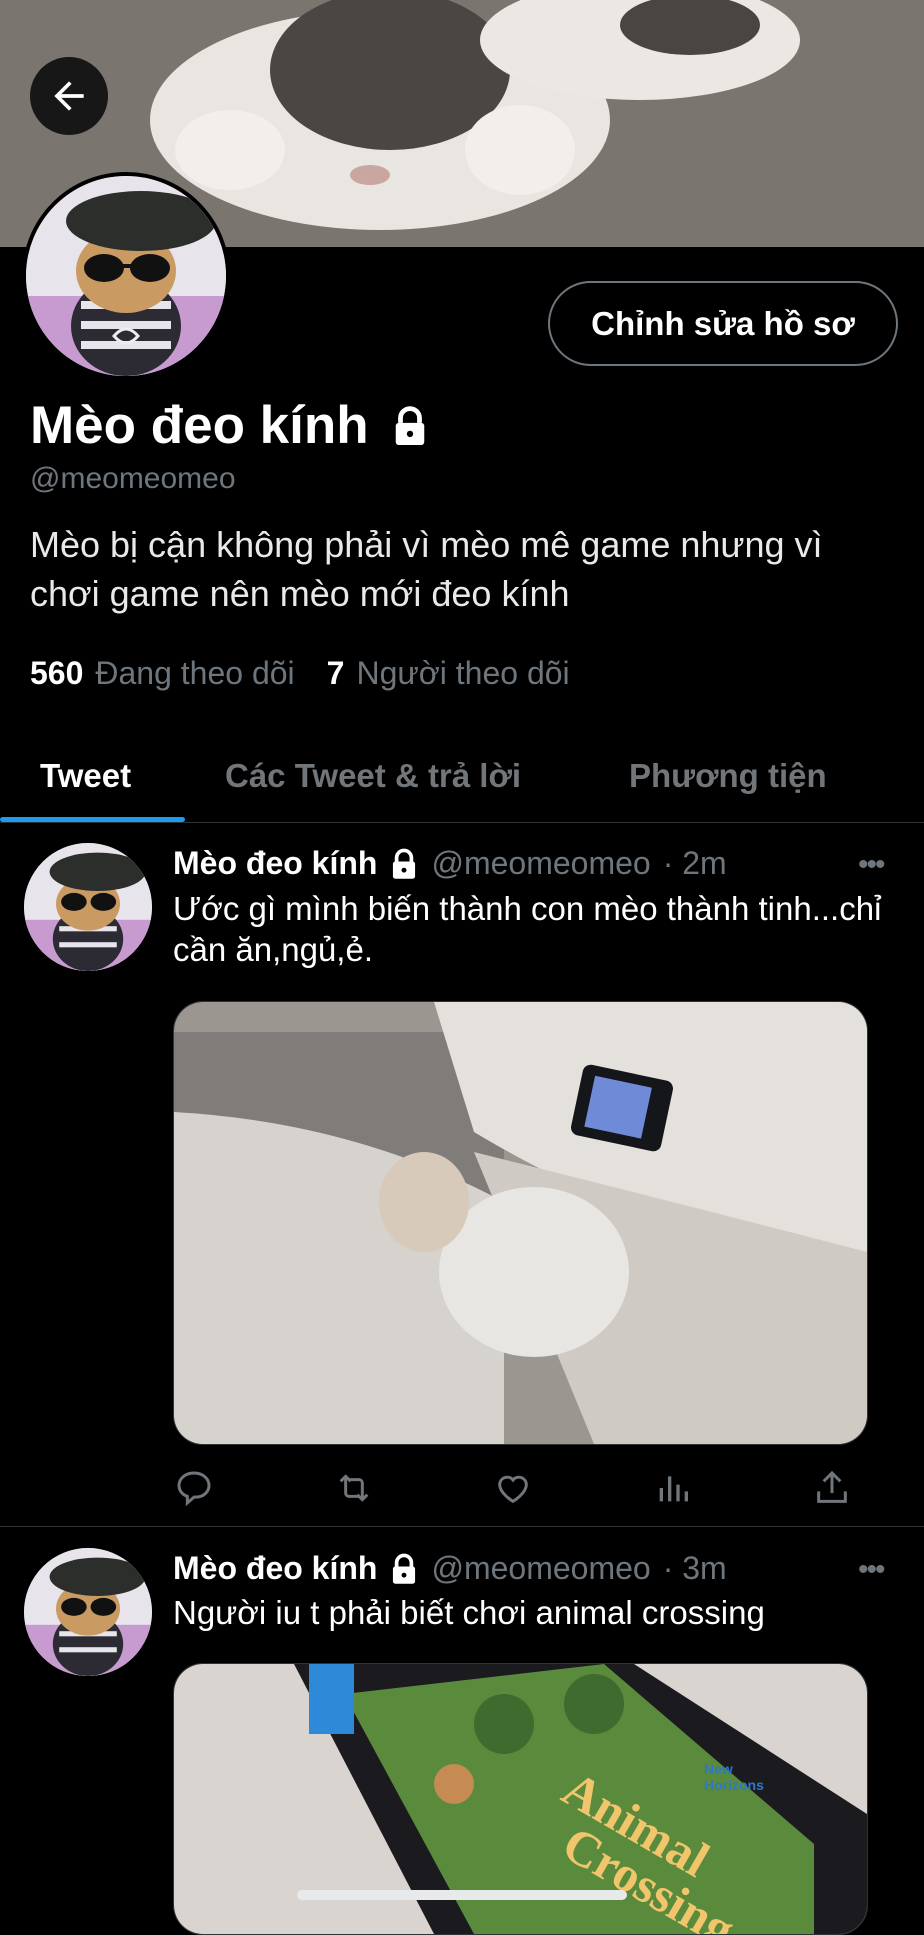  I want to click on edit-profile-button: Chỉnh sửa hồ sơ, so click(723, 323).